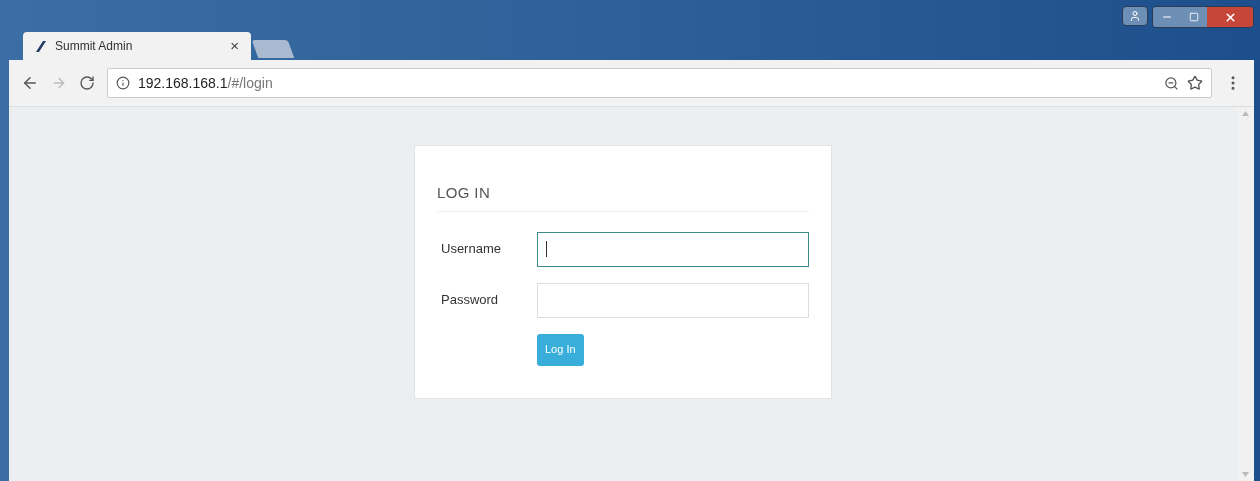 The width and height of the screenshot is (1260, 481). I want to click on scroll-down-icon, so click(1245, 474).